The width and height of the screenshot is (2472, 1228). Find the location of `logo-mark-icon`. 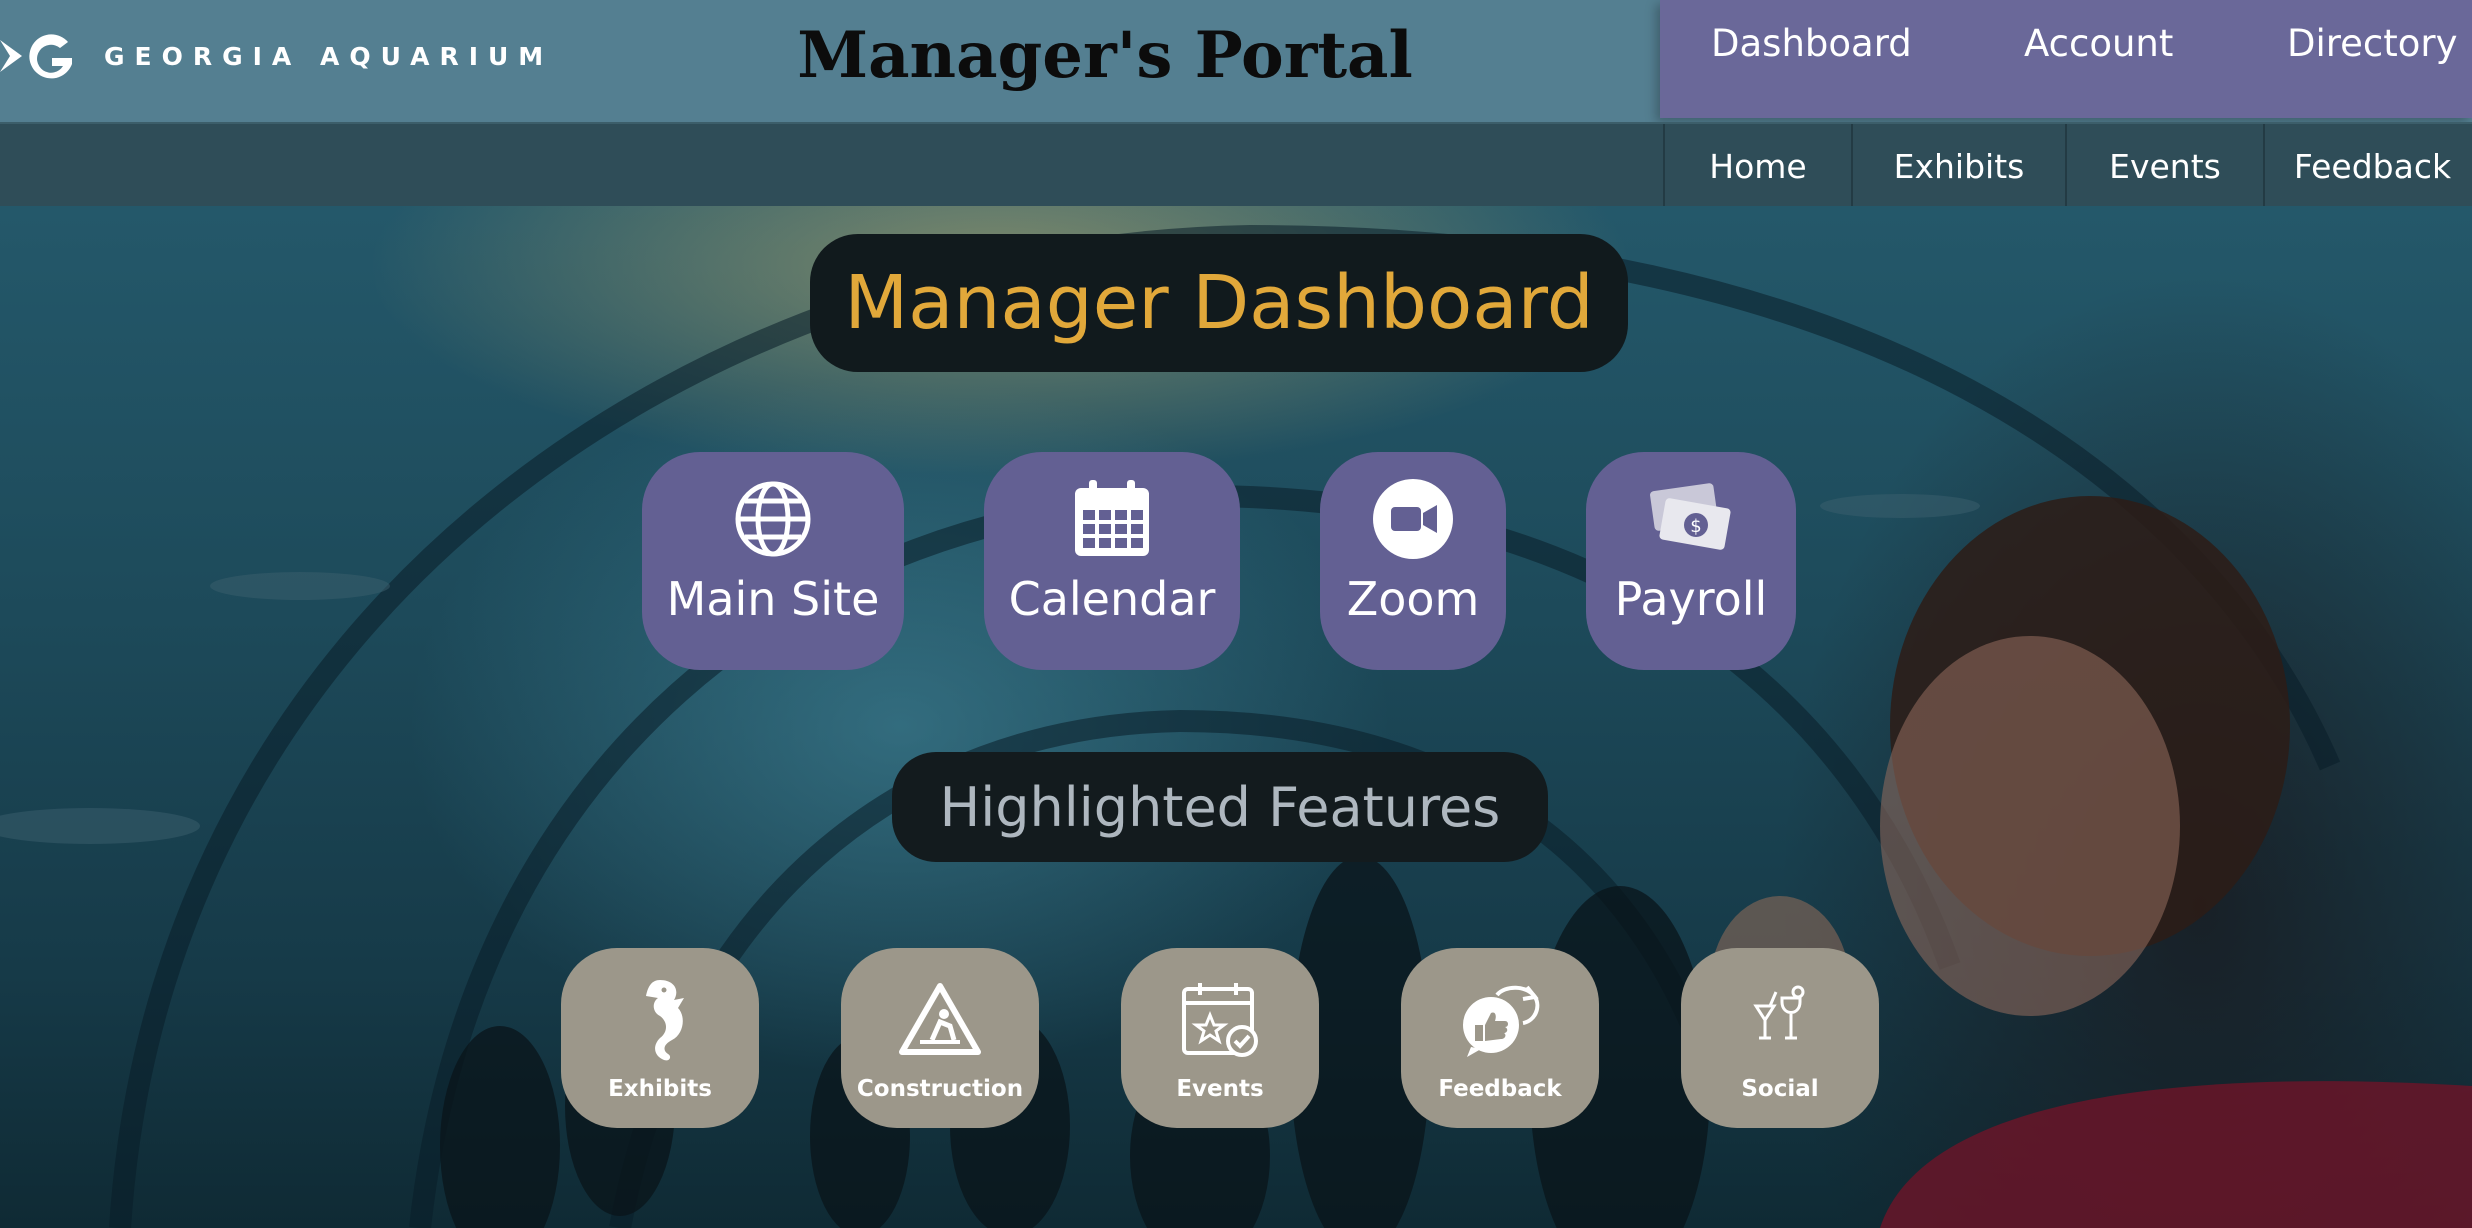

logo-mark-icon is located at coordinates (36, 56).